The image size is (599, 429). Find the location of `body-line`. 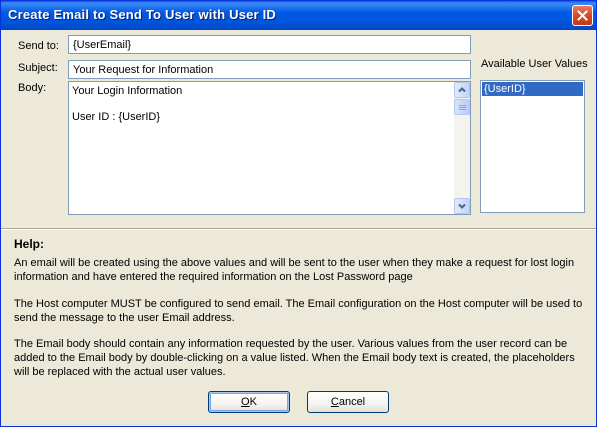

body-line is located at coordinates (127, 104).